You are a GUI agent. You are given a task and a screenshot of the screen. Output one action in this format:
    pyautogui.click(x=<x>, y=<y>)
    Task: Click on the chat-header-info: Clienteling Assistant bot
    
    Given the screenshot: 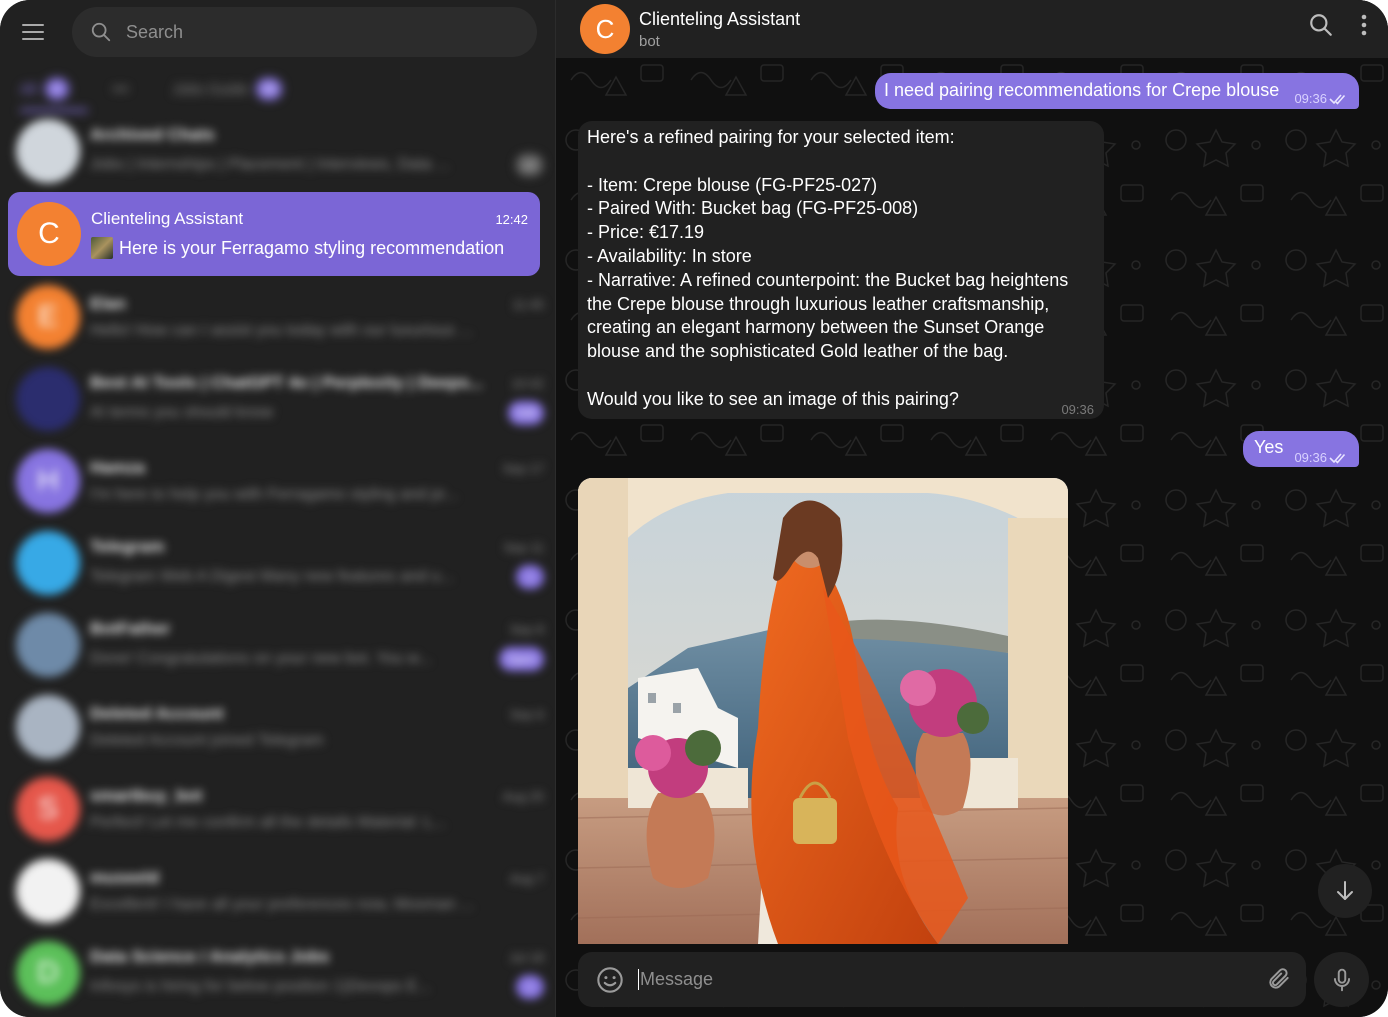 What is the action you would take?
    pyautogui.click(x=719, y=29)
    